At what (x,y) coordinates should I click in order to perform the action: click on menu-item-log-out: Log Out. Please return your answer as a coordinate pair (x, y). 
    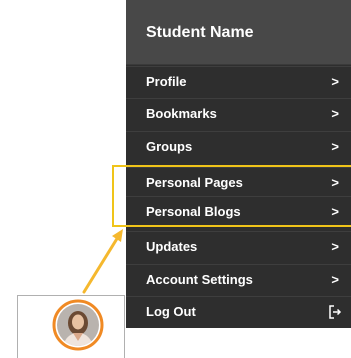
    Looking at the image, I should click on (238, 311).